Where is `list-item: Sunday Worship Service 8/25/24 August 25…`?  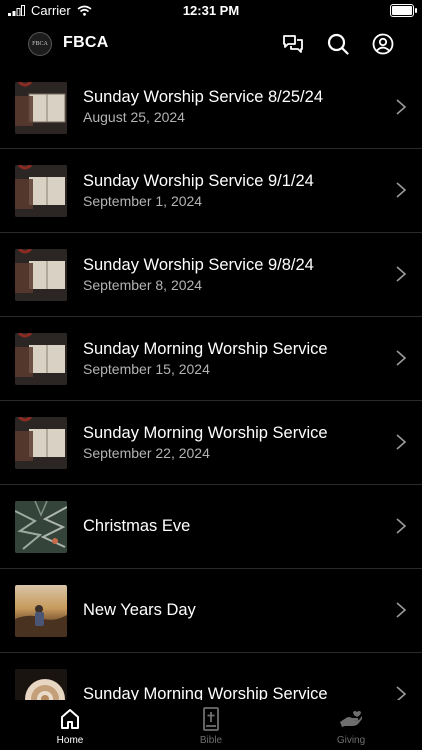
list-item: Sunday Worship Service 8/25/24 August 25… is located at coordinates (211, 107).